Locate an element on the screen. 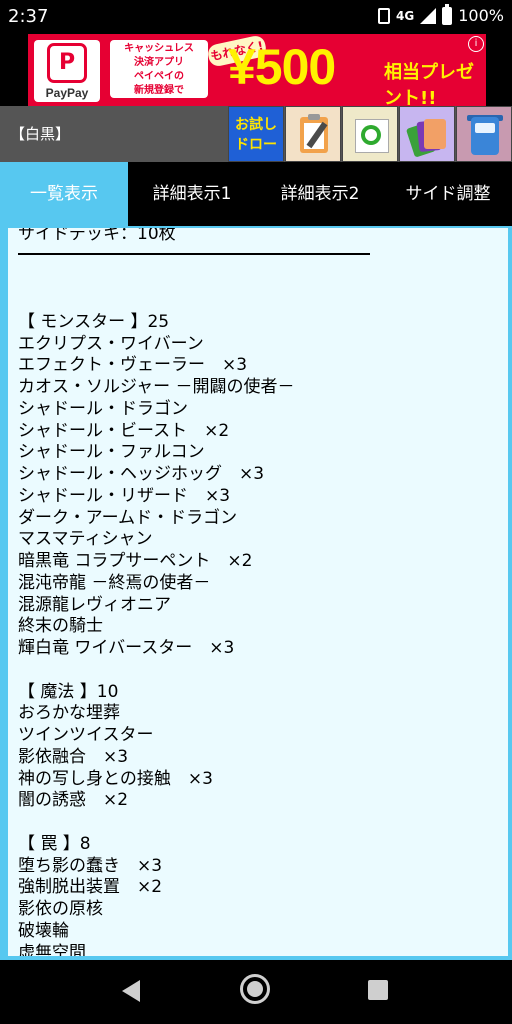 The height and width of the screenshot is (1024, 512). tab-list-view: 一覧表示 is located at coordinates (64, 194).